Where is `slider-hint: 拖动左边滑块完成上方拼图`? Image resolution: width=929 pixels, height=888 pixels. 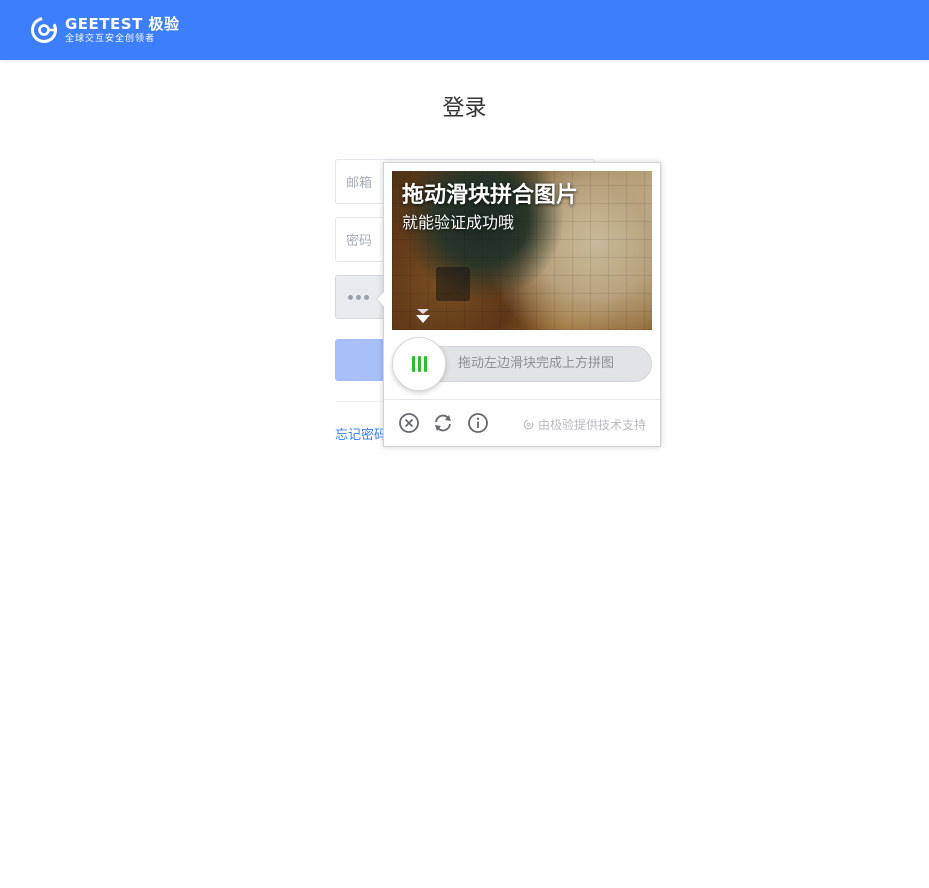
slider-hint: 拖动左边滑块完成上方拼图 is located at coordinates (536, 363).